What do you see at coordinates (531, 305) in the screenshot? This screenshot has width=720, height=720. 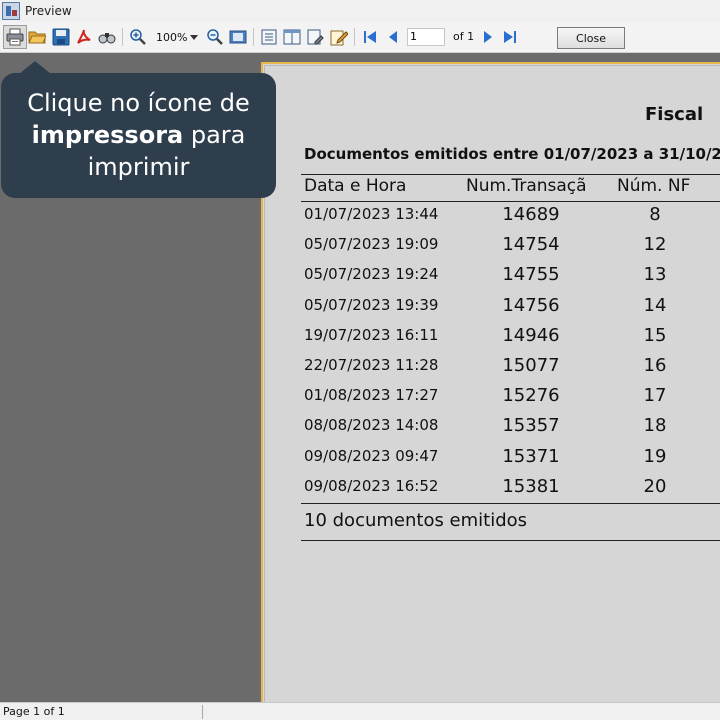 I see `cell-transacao: 14756` at bounding box center [531, 305].